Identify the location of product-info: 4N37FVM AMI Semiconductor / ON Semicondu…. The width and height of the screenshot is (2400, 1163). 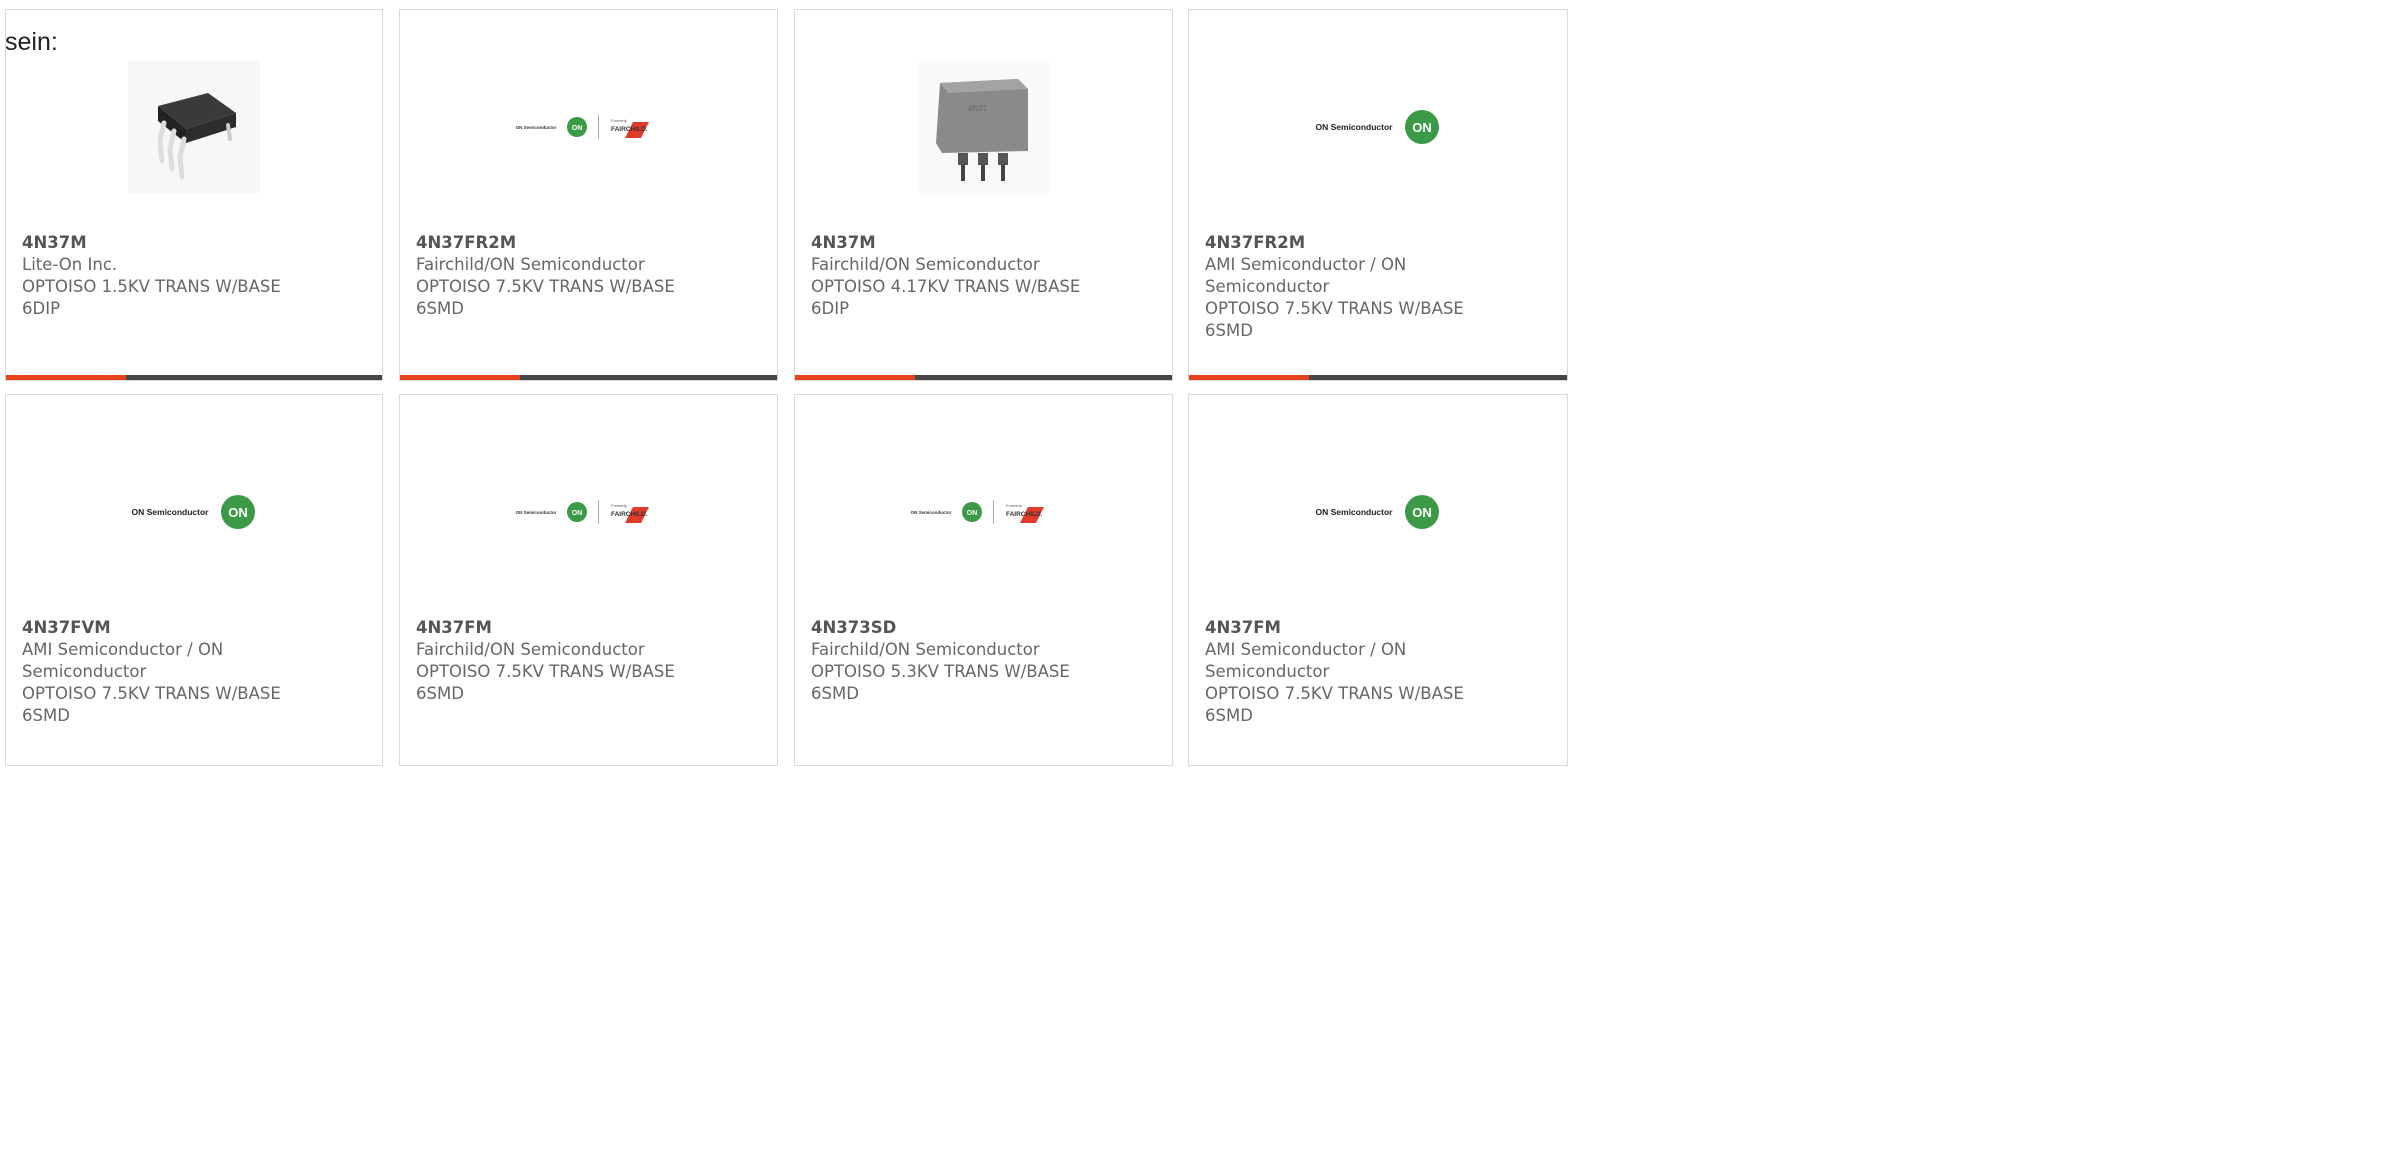
(182, 672).